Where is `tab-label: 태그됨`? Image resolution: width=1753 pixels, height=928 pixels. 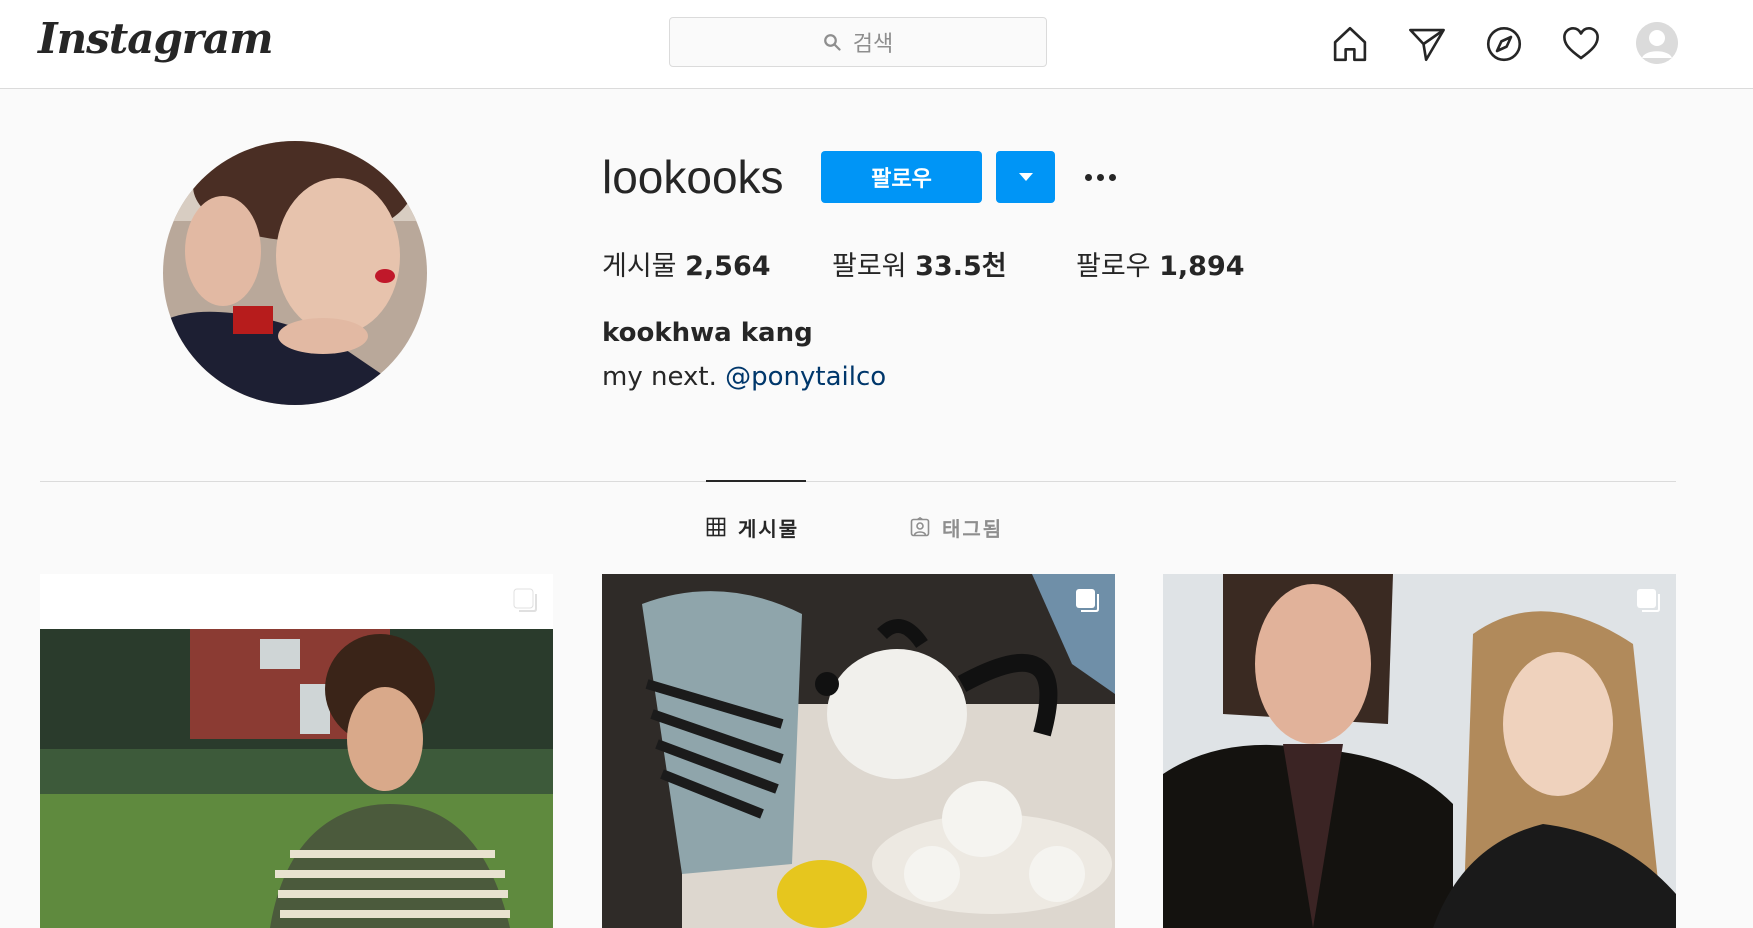
tab-label: 태그됨 is located at coordinates (973, 528).